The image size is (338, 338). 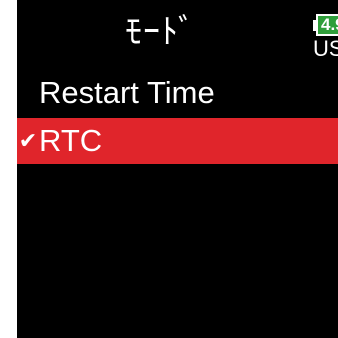 I want to click on menu-item-rtc: ✔ RTC, so click(x=177, y=141).